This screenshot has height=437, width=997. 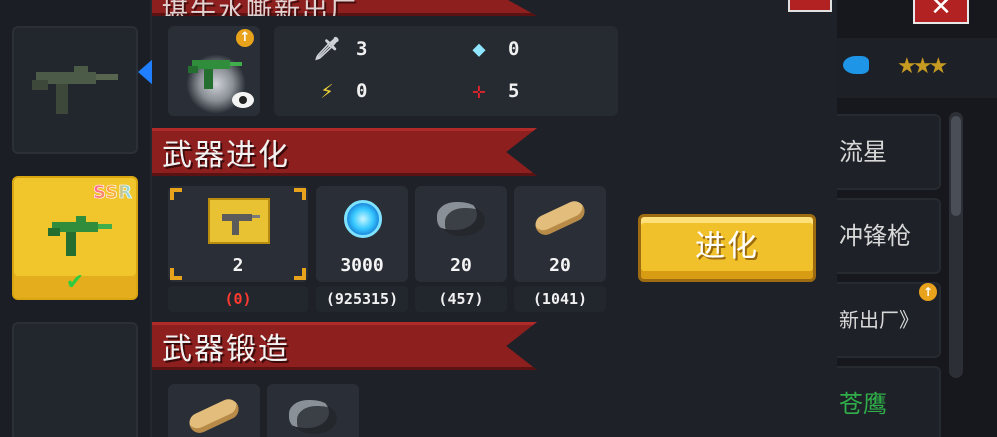 I want to click on category-tabs: ★★★, so click(x=917, y=68).